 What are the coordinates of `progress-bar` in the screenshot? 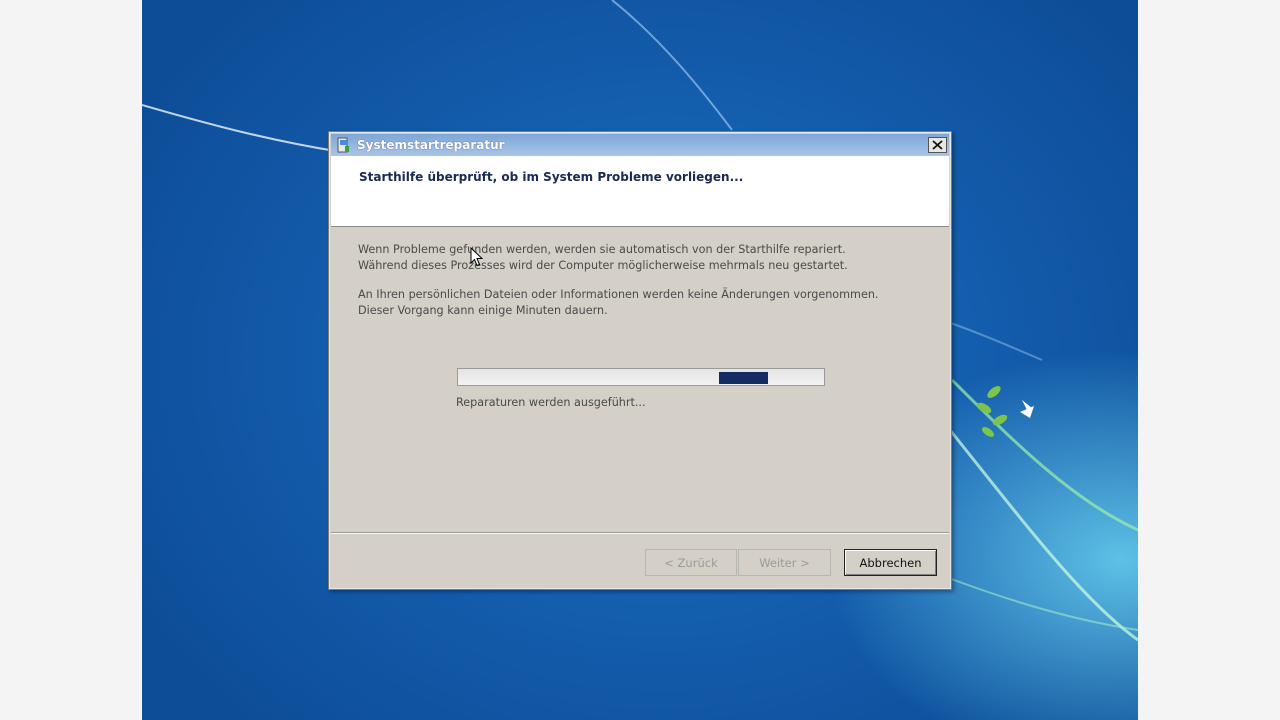 It's located at (641, 377).